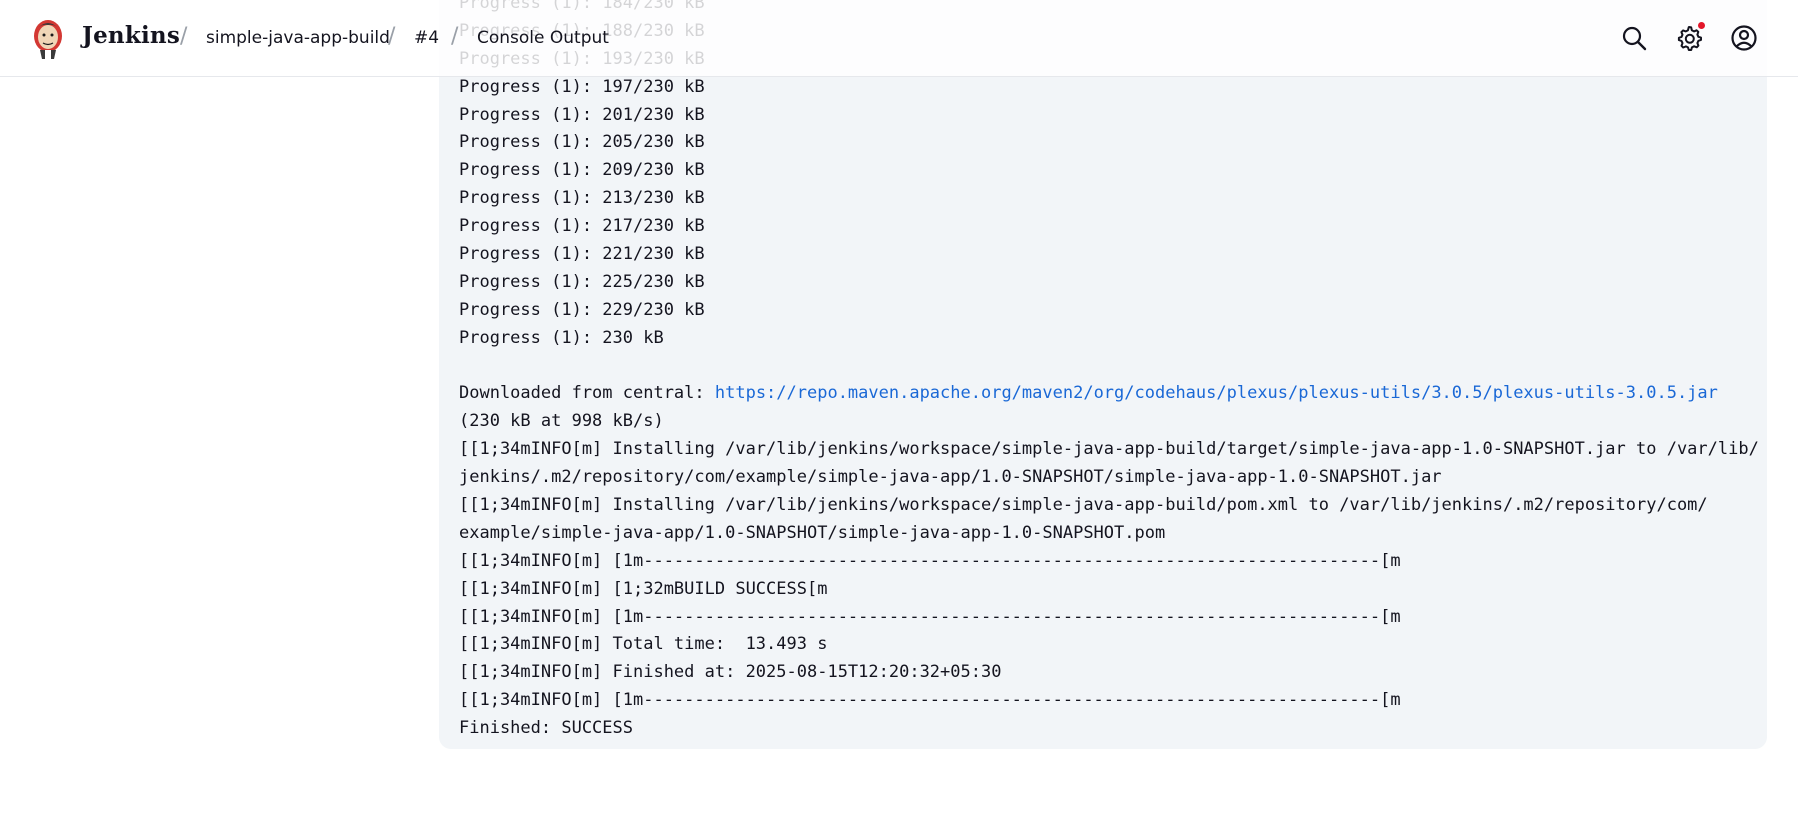 This screenshot has height=819, width=1798. What do you see at coordinates (582, 226) in the screenshot?
I see `console-line-text: Progress (1): 217/230 kB` at bounding box center [582, 226].